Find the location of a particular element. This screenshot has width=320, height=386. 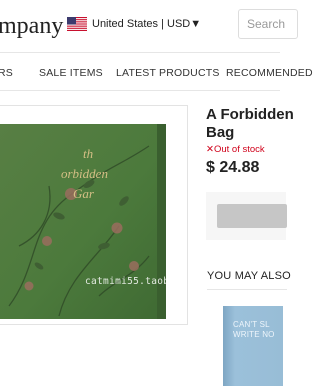

us-flag-icon is located at coordinates (77, 24).